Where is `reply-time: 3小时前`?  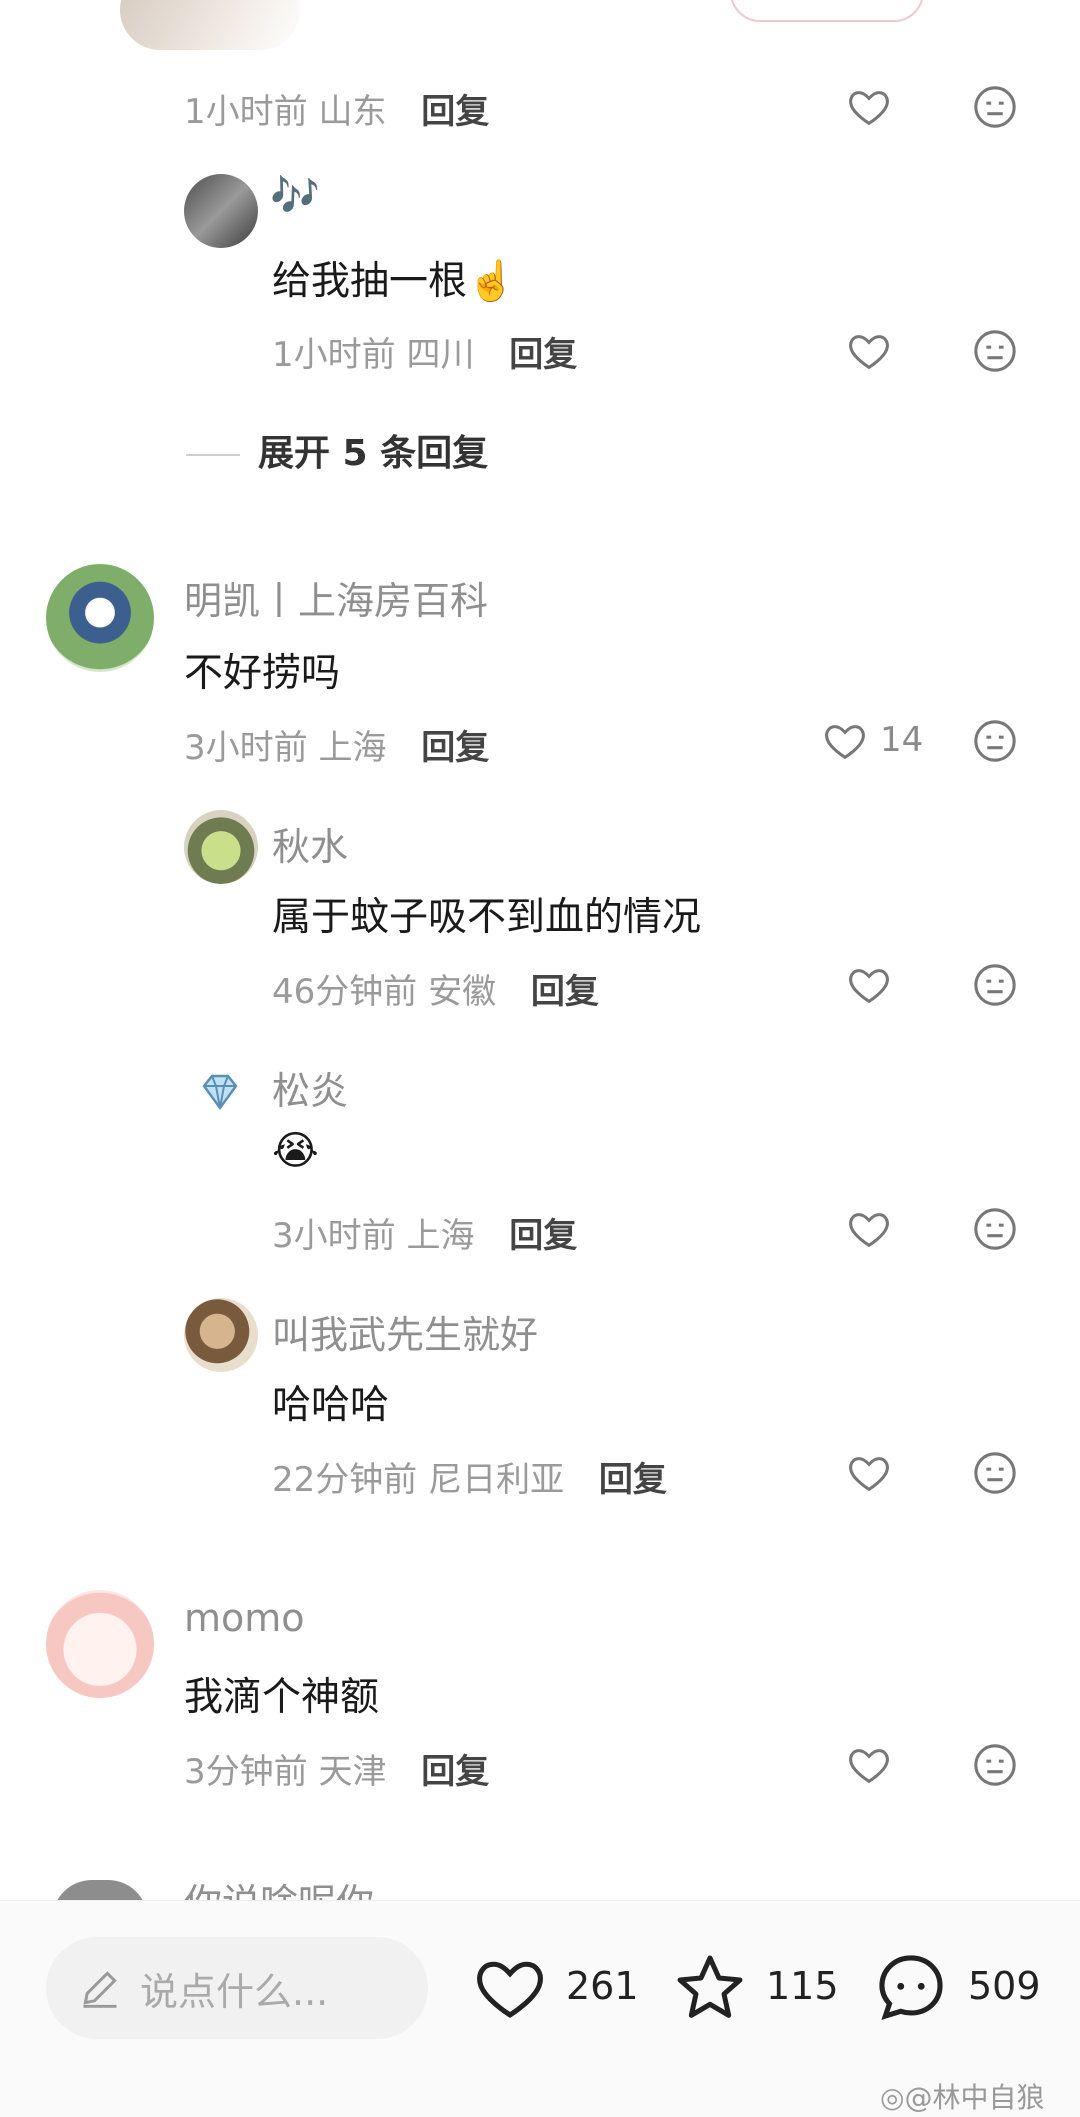 reply-time: 3小时前 is located at coordinates (334, 1236).